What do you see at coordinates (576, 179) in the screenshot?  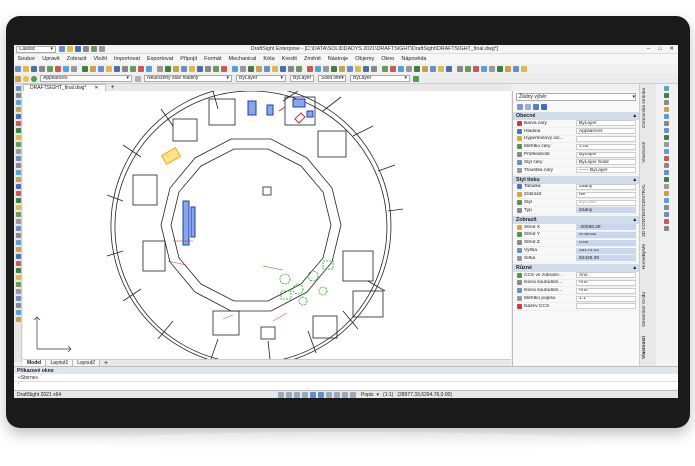 I see `section-header-1: Styl tisku ▴` at bounding box center [576, 179].